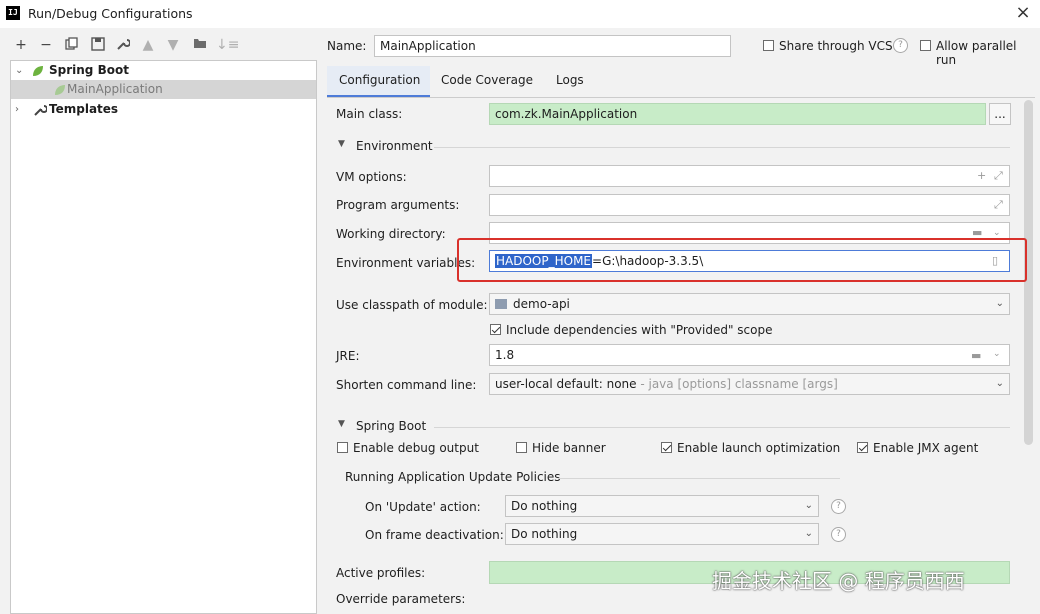 The image size is (1040, 614). I want to click on override-parameters-label: Override parameters:, so click(401, 599).